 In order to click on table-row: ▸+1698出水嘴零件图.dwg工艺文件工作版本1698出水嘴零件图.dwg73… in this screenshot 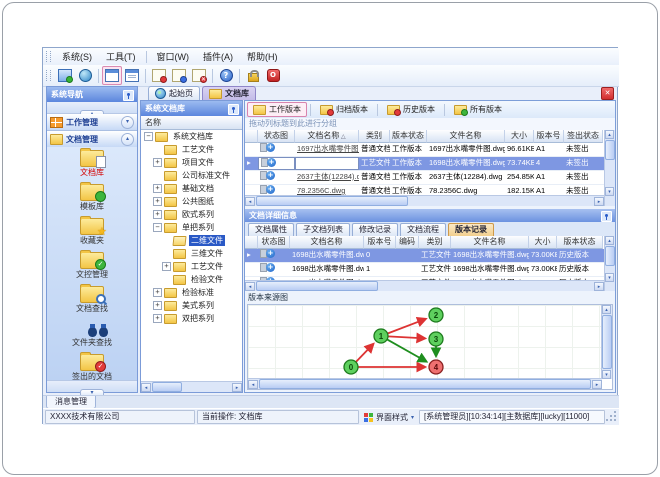, I will do `click(430, 164)`.